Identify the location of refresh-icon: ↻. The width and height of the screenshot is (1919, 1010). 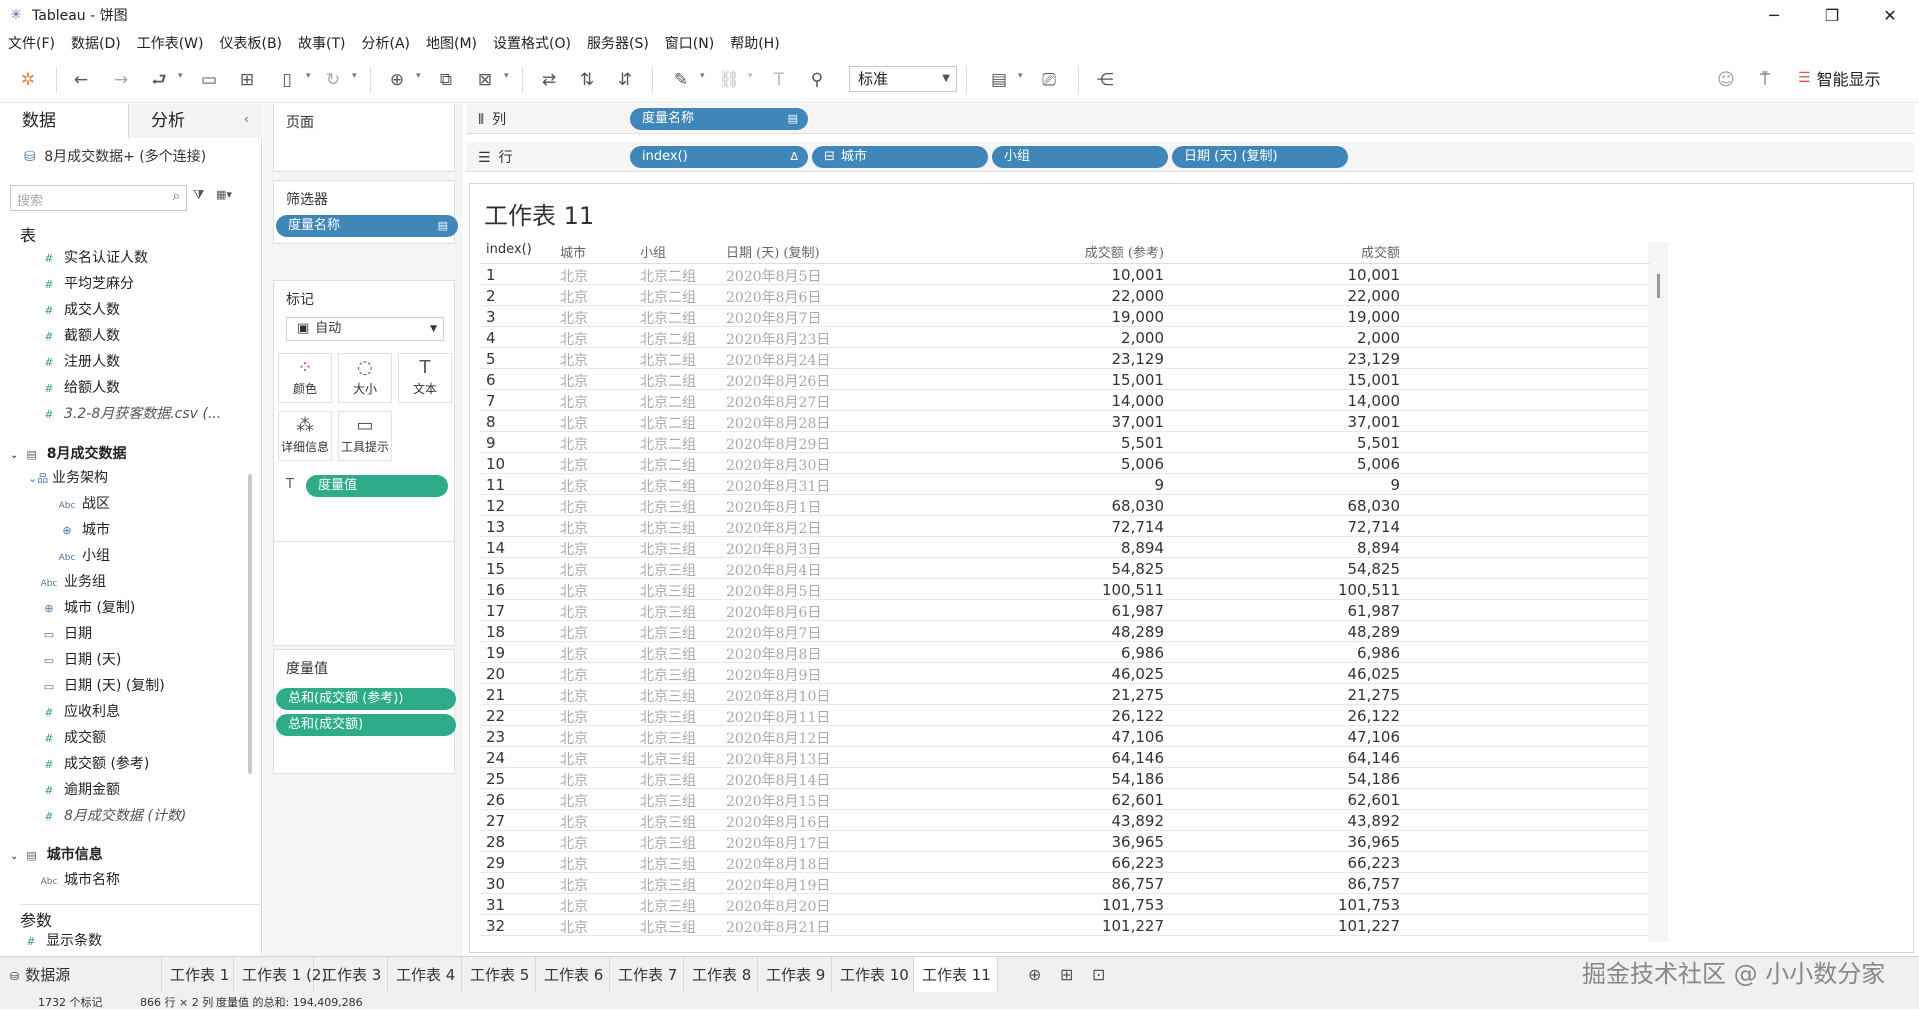
(333, 80).